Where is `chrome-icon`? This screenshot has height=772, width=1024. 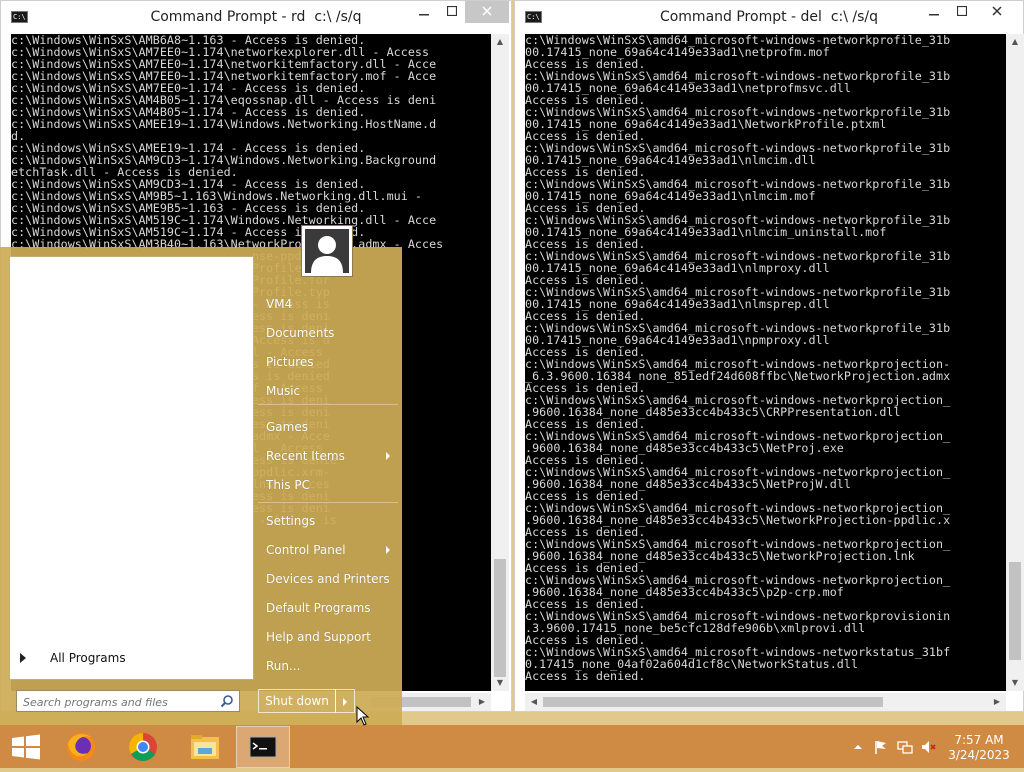 chrome-icon is located at coordinates (143, 747).